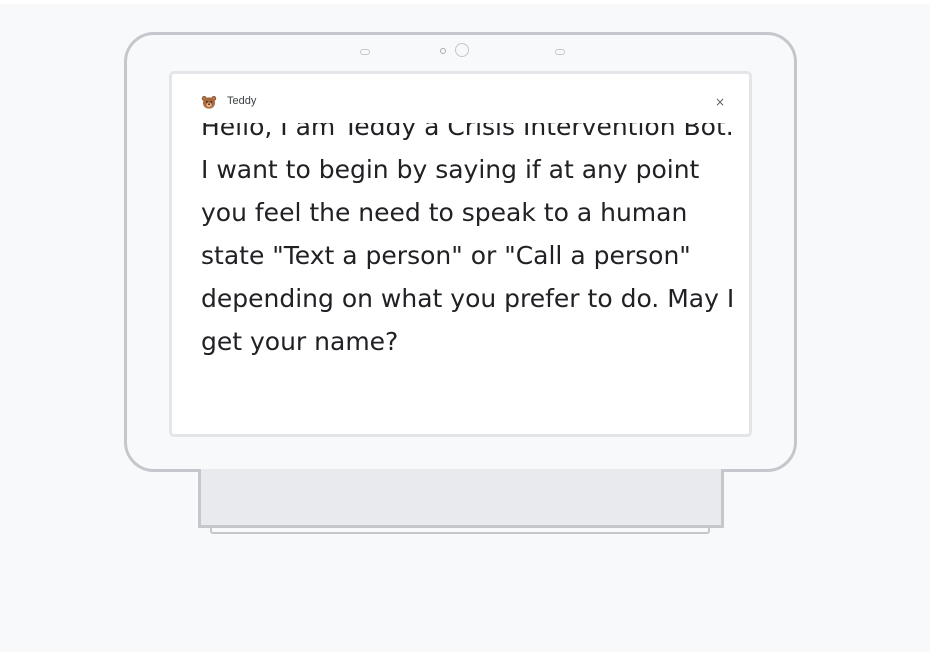 The width and height of the screenshot is (930, 652). I want to click on device-stand-base, so click(460, 531).